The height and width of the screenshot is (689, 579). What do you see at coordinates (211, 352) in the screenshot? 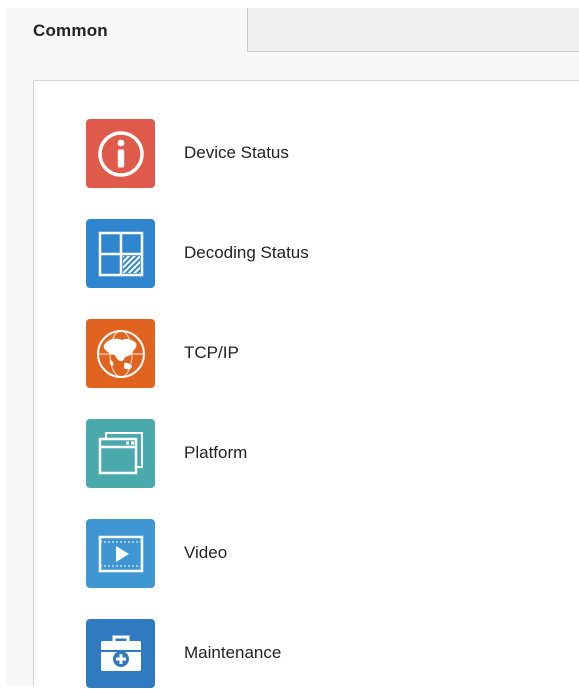
I see `menu-item-label: TCP/IP` at bounding box center [211, 352].